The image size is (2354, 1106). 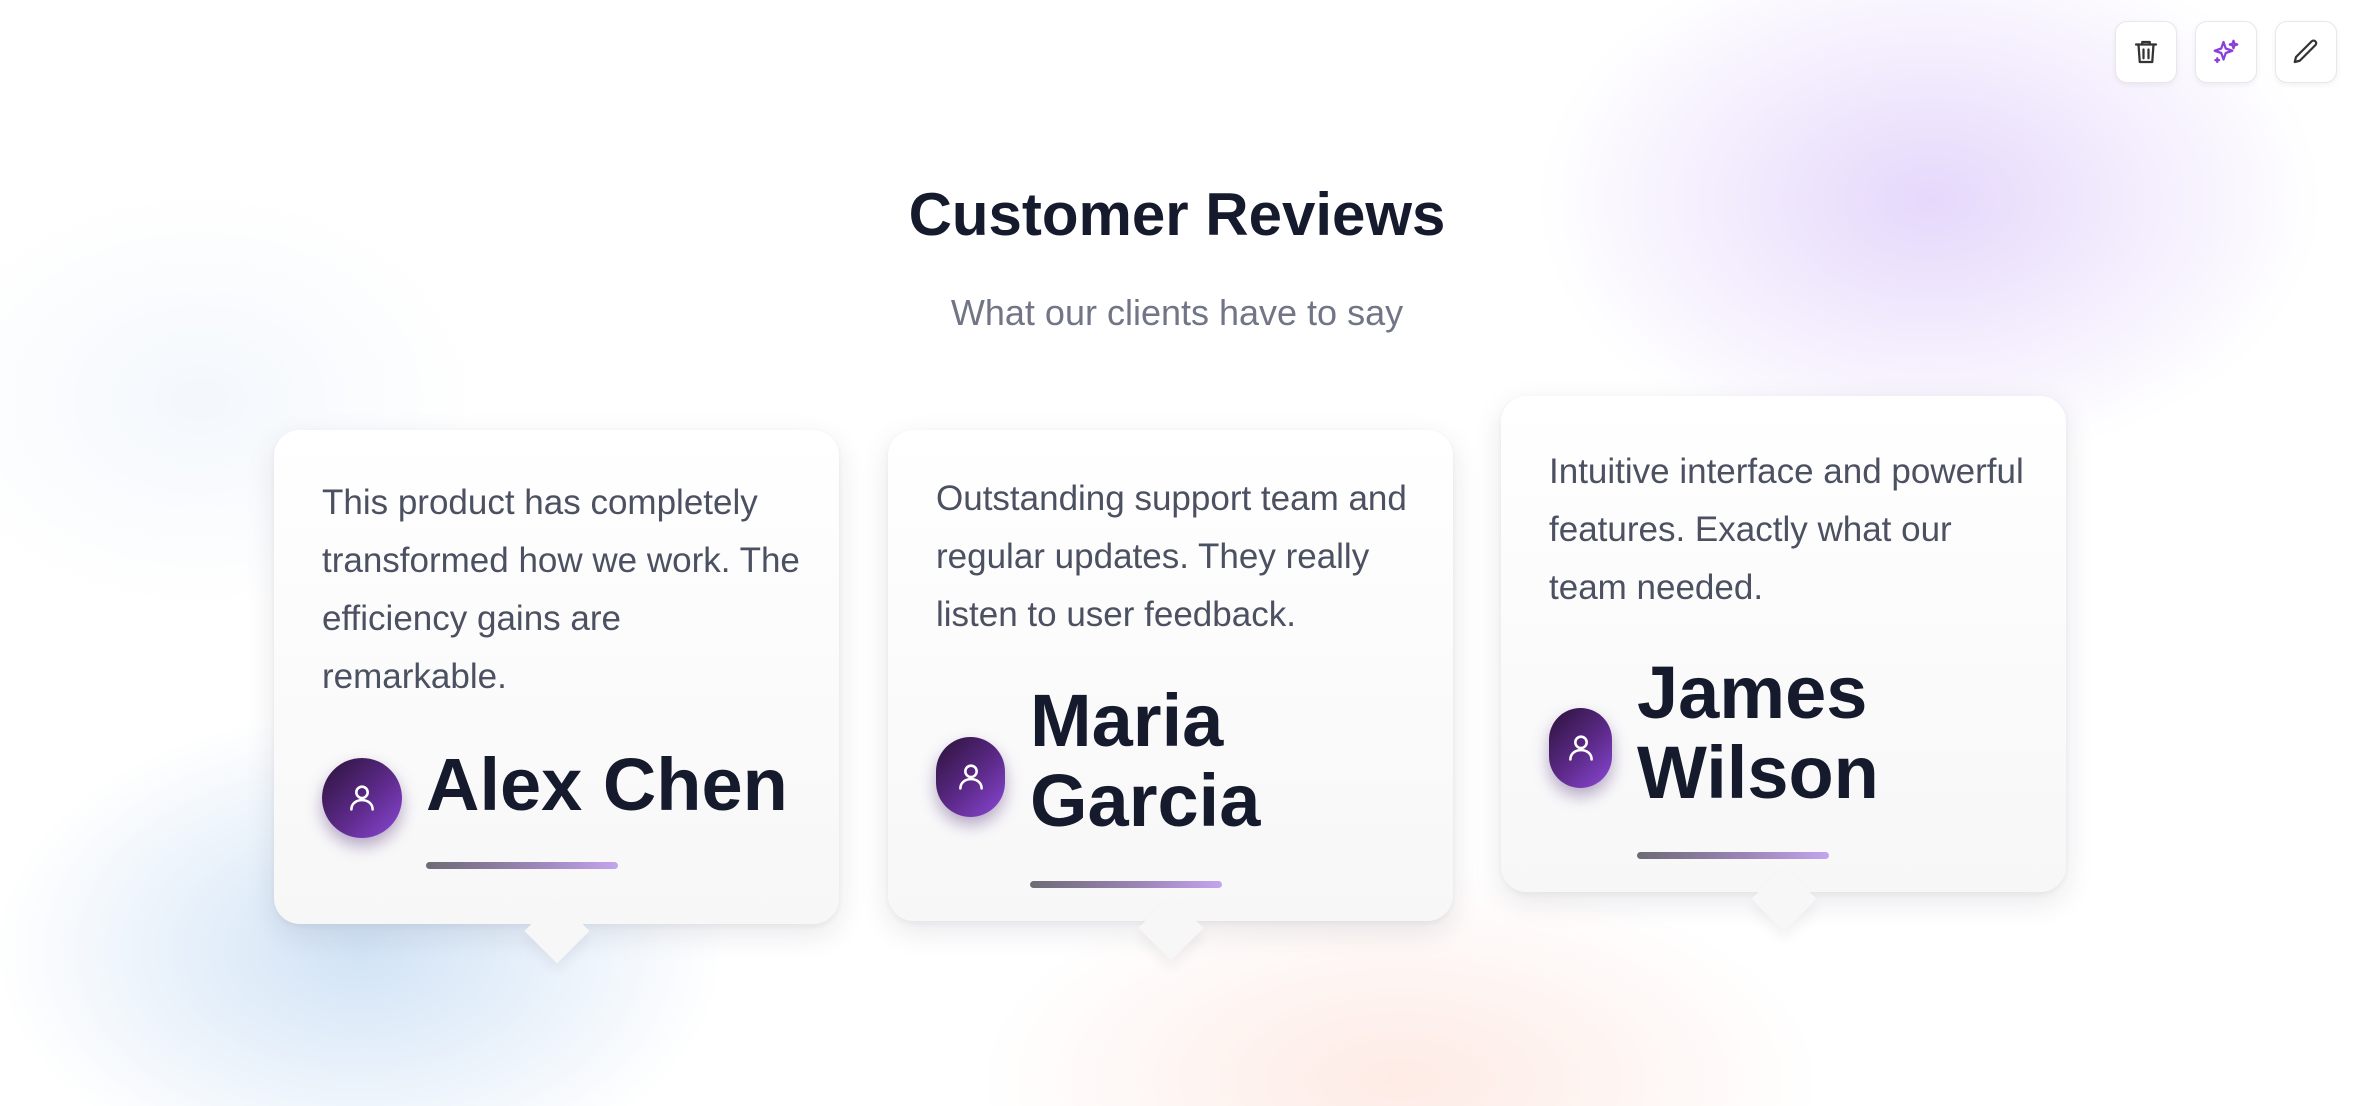 What do you see at coordinates (607, 784) in the screenshot?
I see `reviewer-name: Alex Chen` at bounding box center [607, 784].